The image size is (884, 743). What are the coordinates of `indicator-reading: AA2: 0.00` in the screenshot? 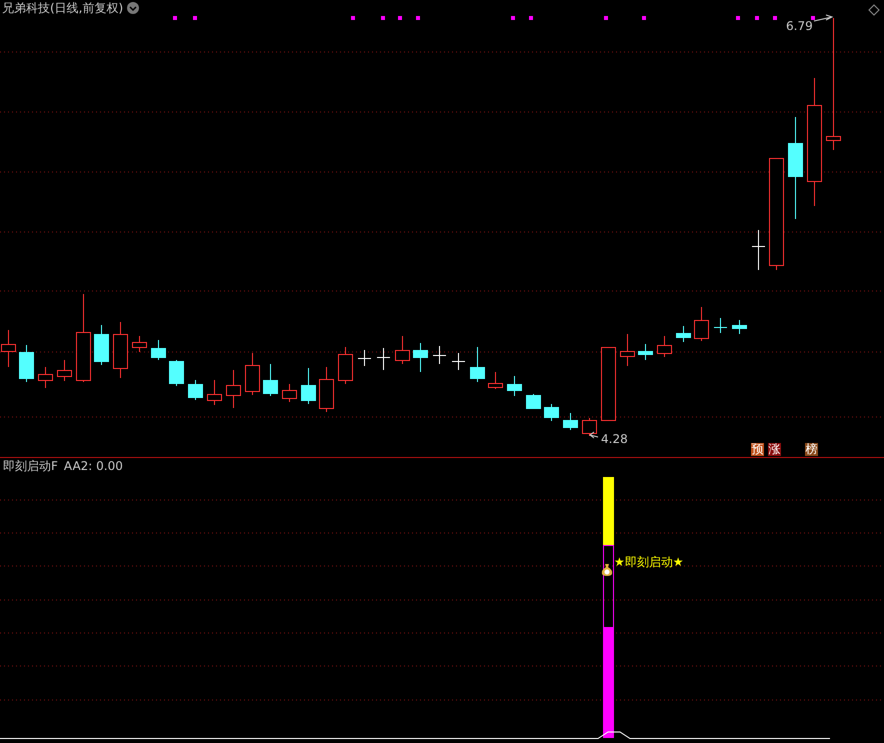 It's located at (93, 466).